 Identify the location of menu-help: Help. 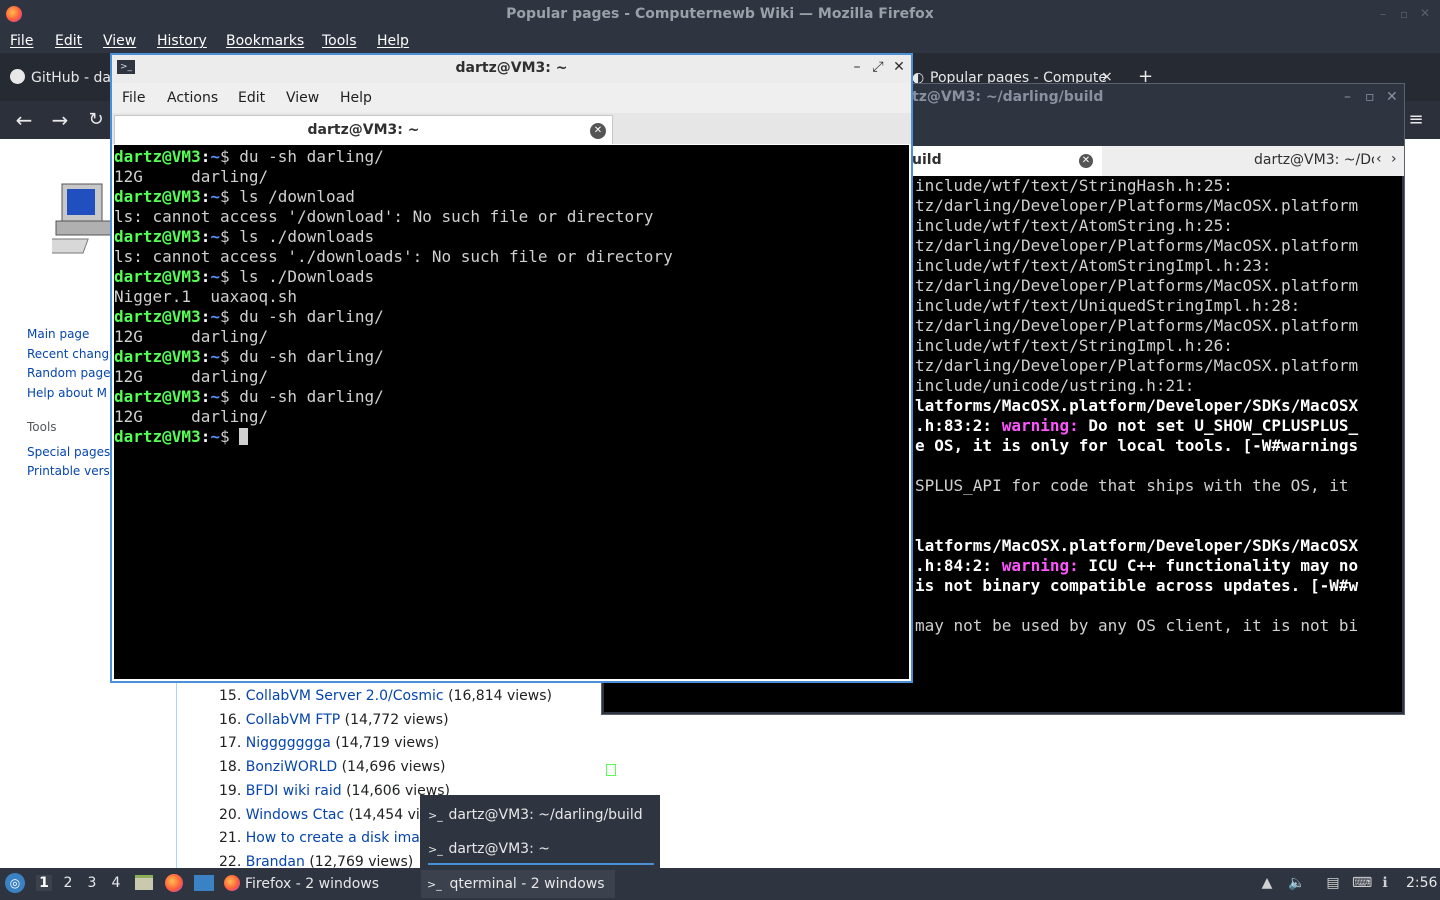
(393, 41).